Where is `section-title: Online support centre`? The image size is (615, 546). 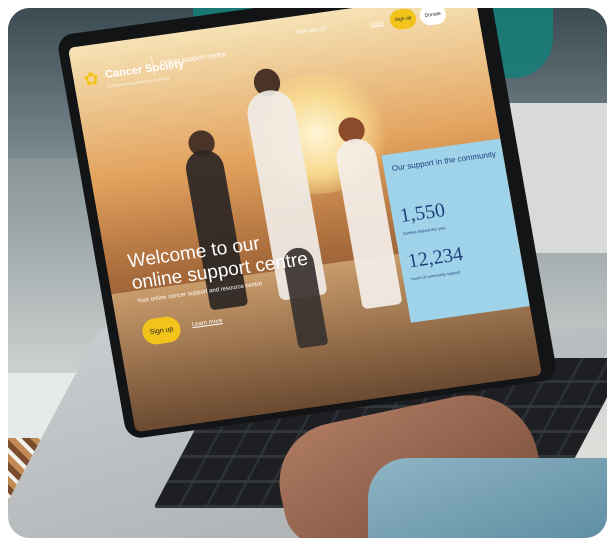
section-title: Online support centre is located at coordinates (193, 59).